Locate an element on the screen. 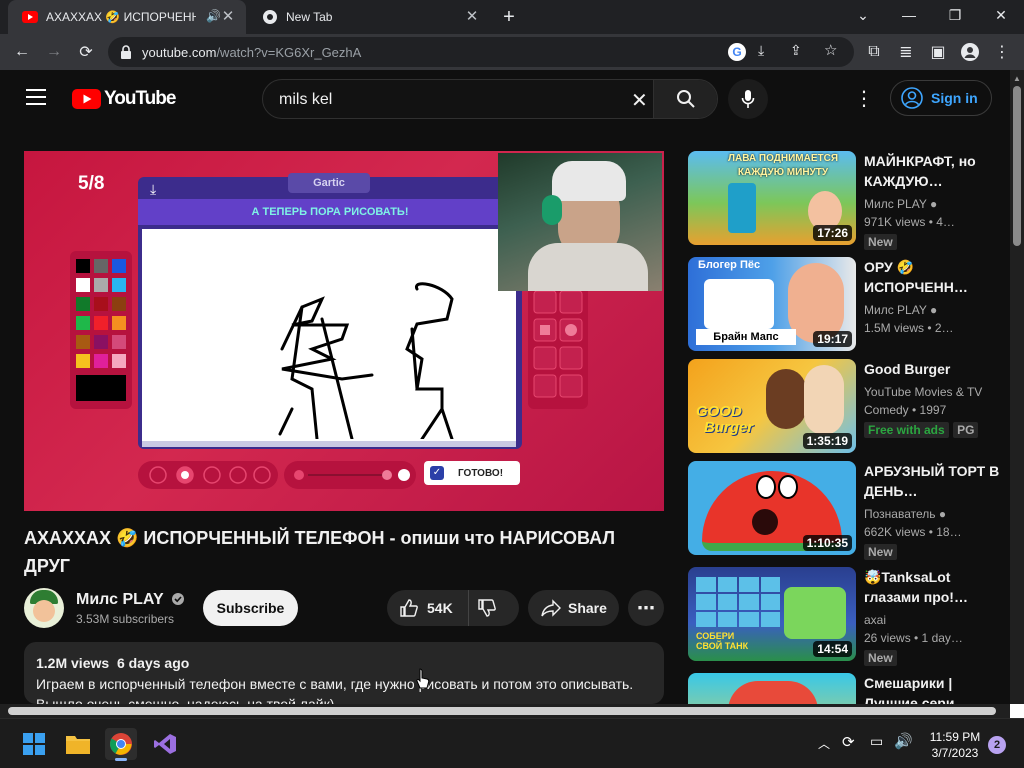 The width and height of the screenshot is (1024, 768). tab-title: АХАХХАХ 🤣 ИСПОРЧЕННЫЙ is located at coordinates (121, 17).